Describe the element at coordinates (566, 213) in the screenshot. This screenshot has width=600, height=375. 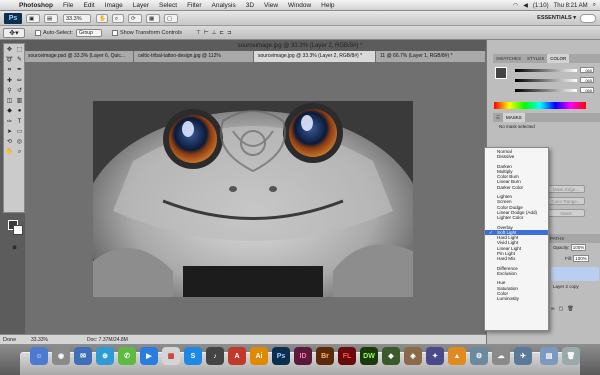
I see `invert-button: Invert` at that location.